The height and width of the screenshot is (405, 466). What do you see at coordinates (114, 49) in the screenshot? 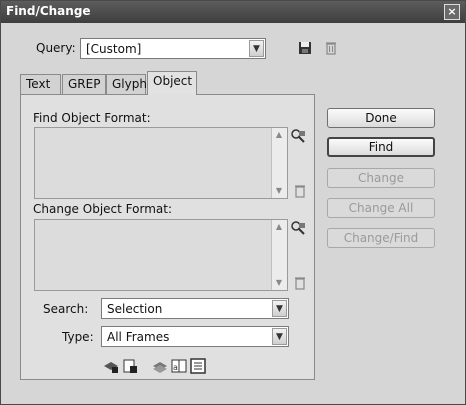
I see `query-value: [Custom]` at bounding box center [114, 49].